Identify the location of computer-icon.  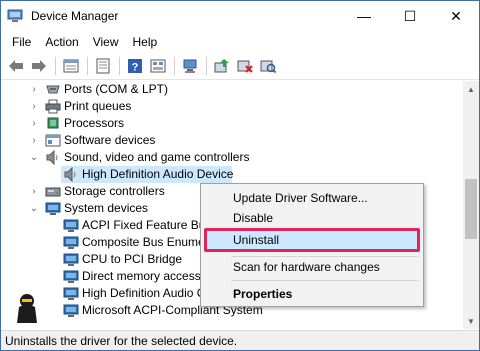
(190, 66).